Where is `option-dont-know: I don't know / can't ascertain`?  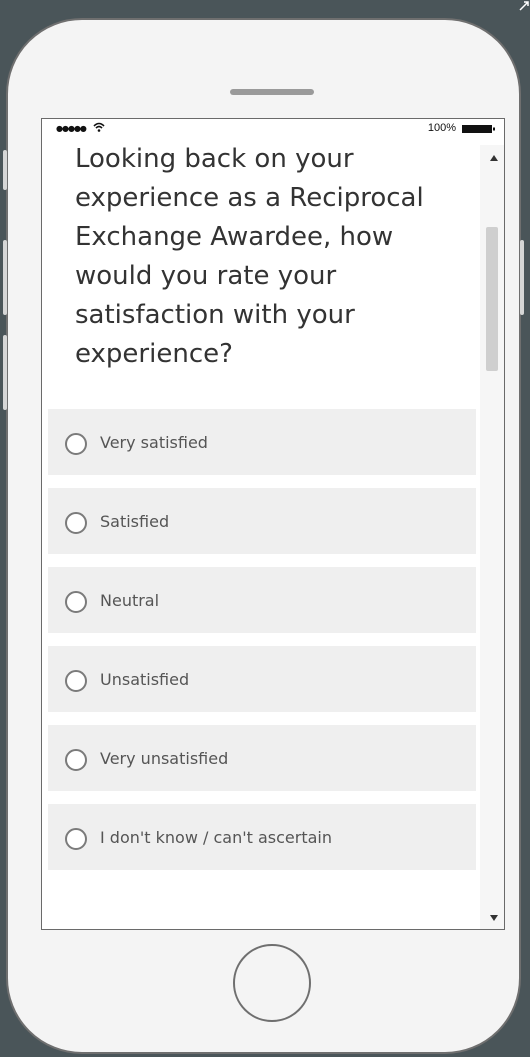 option-dont-know: I don't know / can't ascertain is located at coordinates (262, 837).